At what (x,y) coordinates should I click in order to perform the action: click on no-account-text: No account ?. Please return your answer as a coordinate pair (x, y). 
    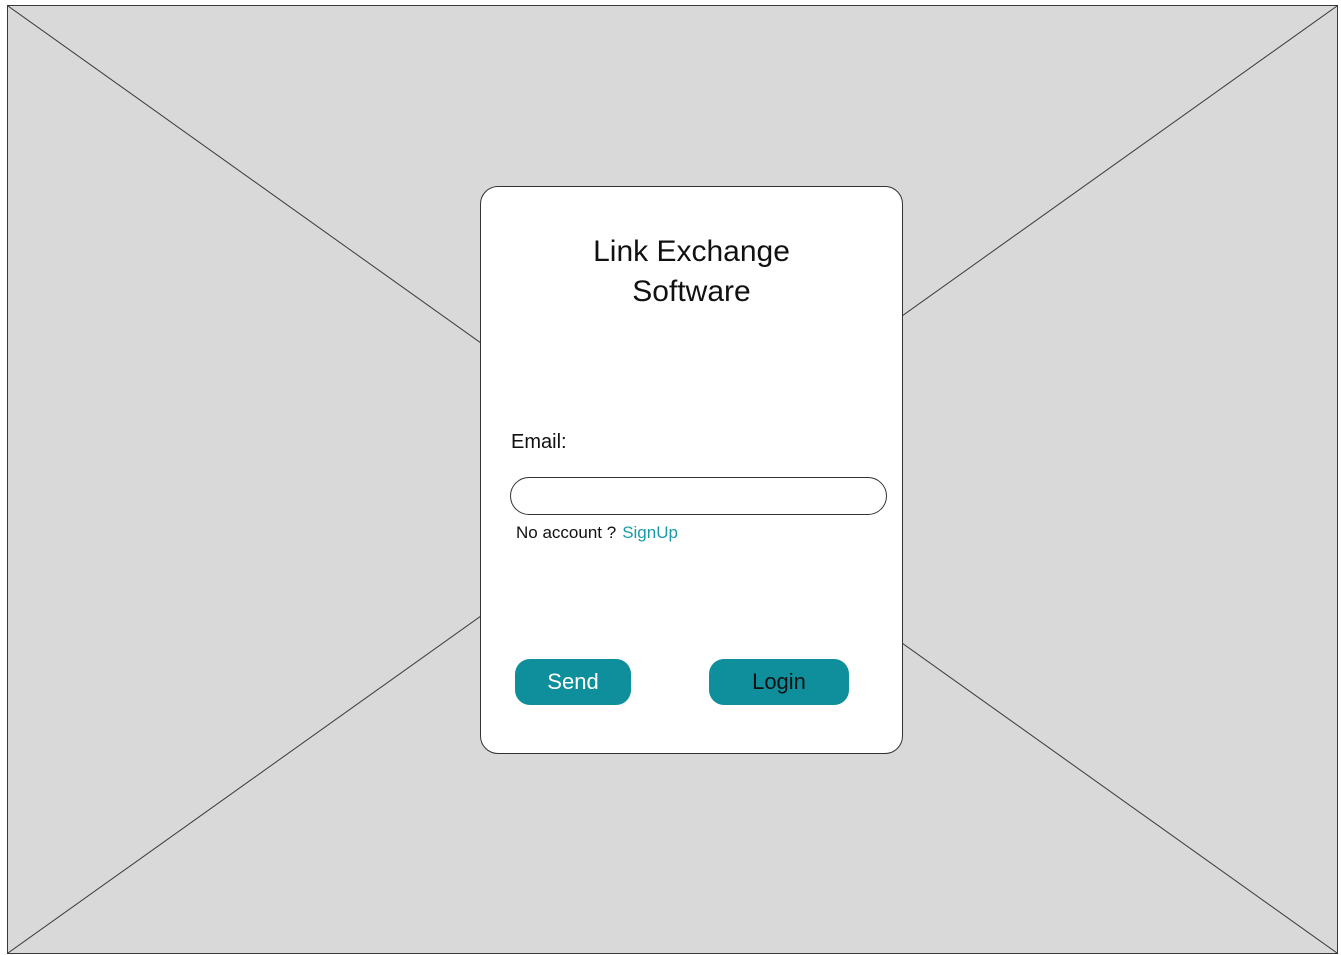
    Looking at the image, I should click on (566, 532).